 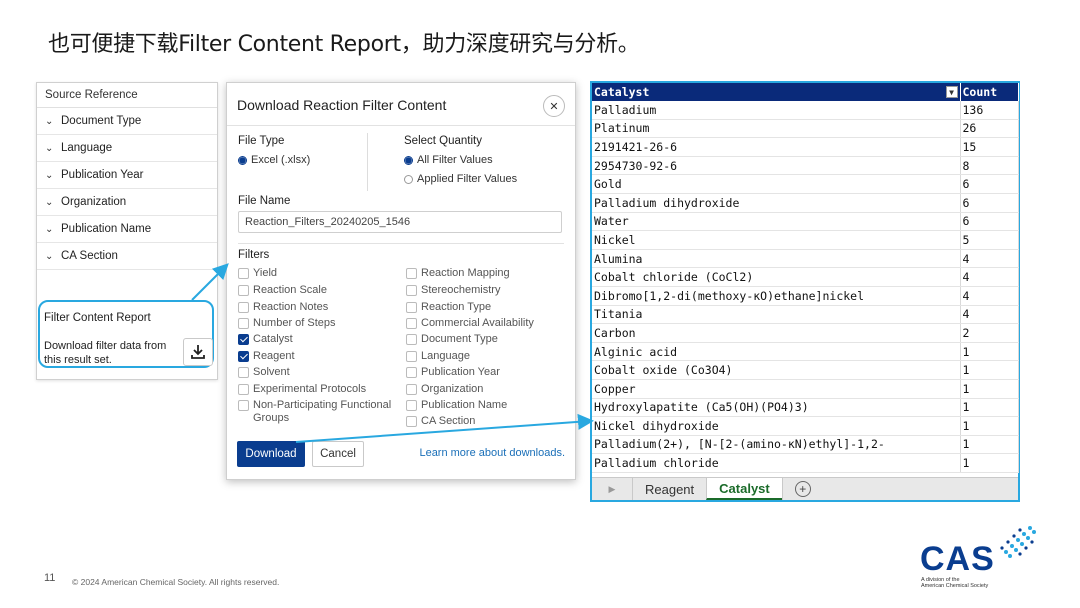 I want to click on catalyst-cell: Cobalt oxide (Co3O4), so click(x=776, y=370).